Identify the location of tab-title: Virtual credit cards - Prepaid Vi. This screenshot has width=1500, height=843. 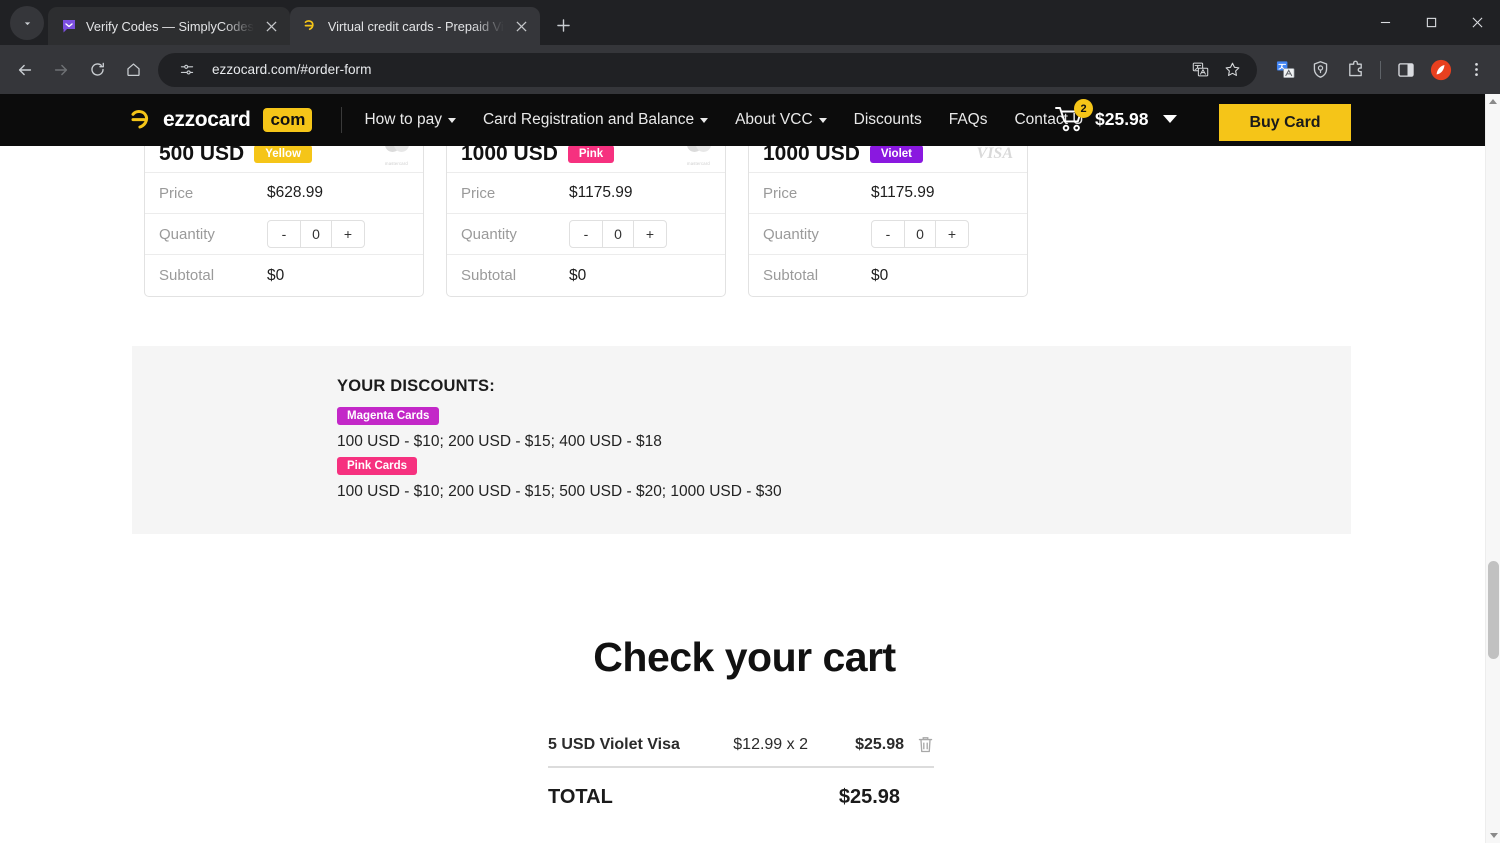
(415, 26).